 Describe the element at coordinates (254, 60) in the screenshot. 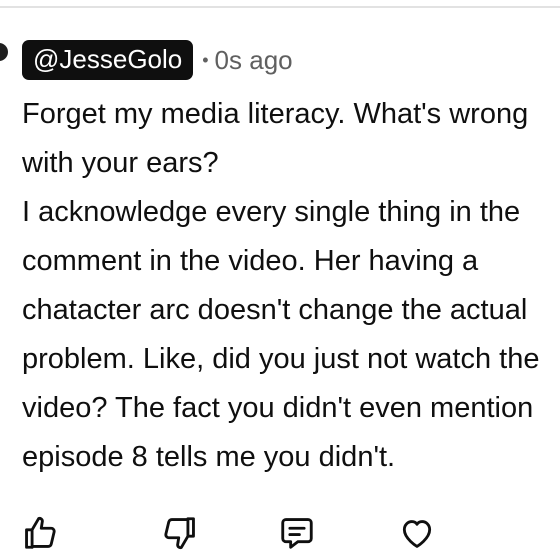

I see `comment-timestamp: 0s ago` at that location.